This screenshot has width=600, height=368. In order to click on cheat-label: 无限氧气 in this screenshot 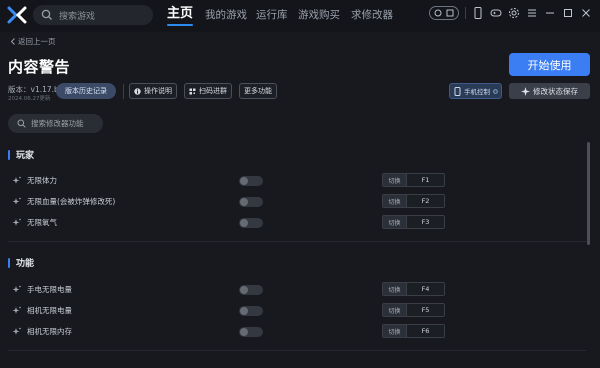, I will do `click(42, 222)`.